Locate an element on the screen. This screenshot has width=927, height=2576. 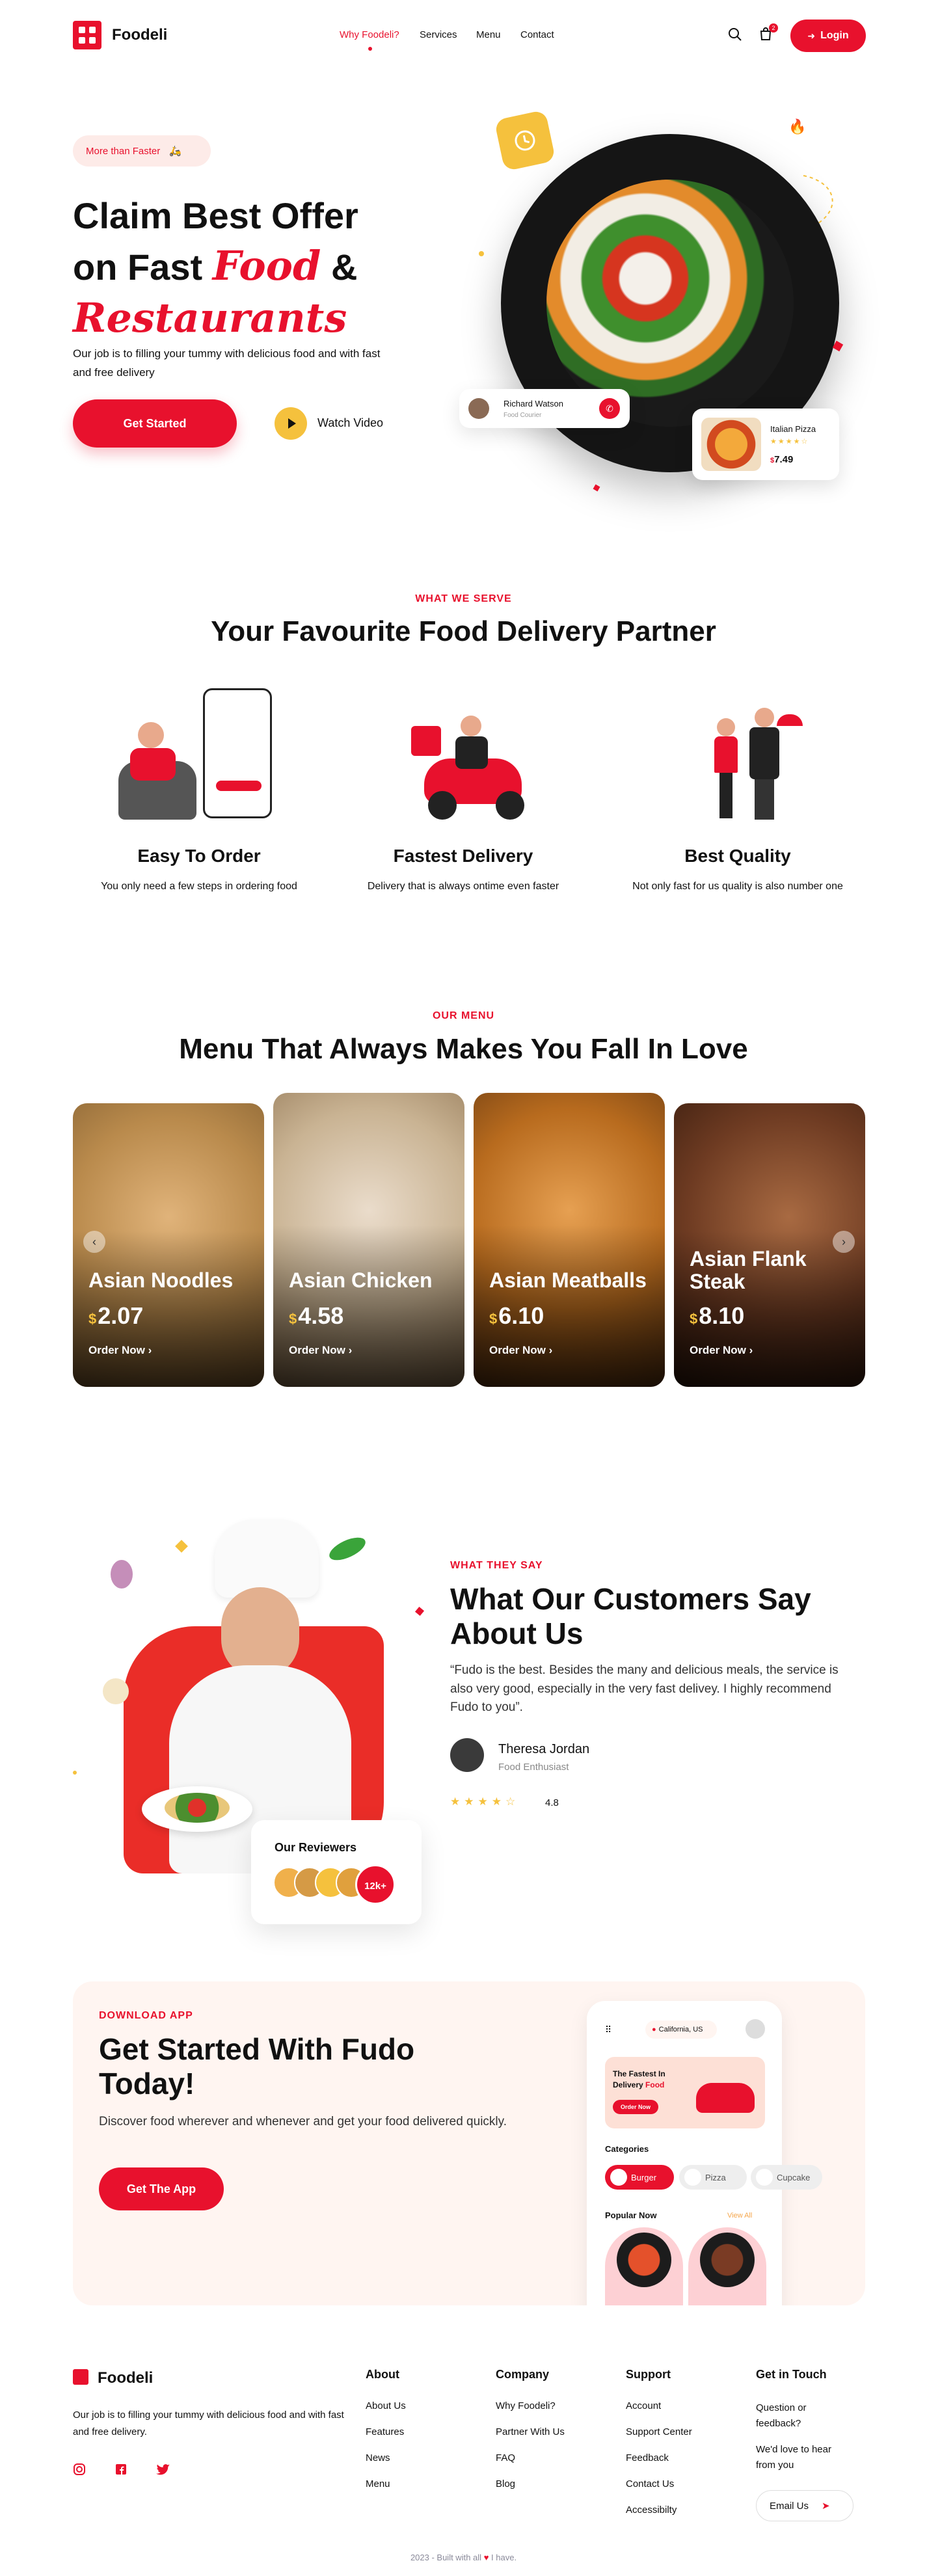
nav-why-foodeli: Why Foodeli? is located at coordinates (369, 34).